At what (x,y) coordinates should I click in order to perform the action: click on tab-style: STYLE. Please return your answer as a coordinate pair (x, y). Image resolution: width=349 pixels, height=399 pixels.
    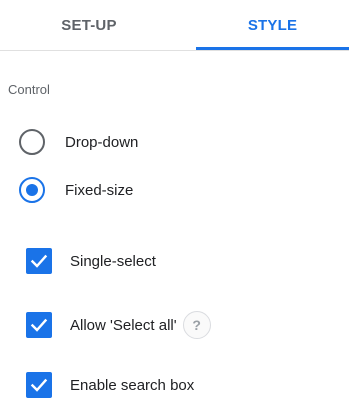
    Looking at the image, I should click on (272, 25).